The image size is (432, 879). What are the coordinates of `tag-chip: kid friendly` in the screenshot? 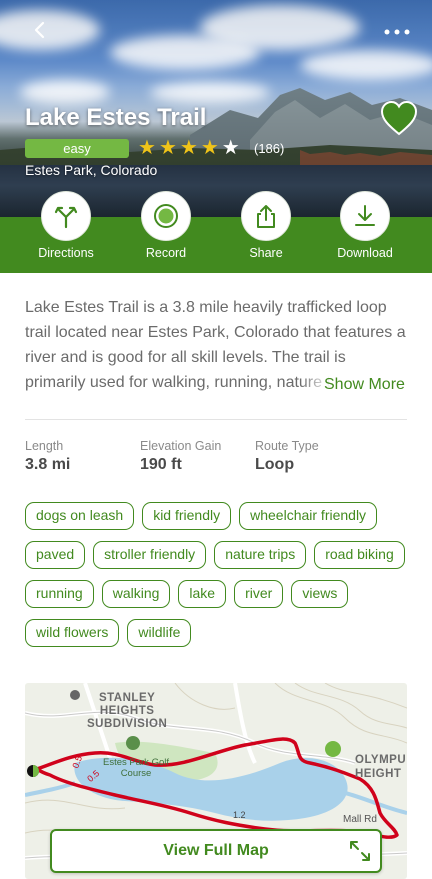 It's located at (187, 516).